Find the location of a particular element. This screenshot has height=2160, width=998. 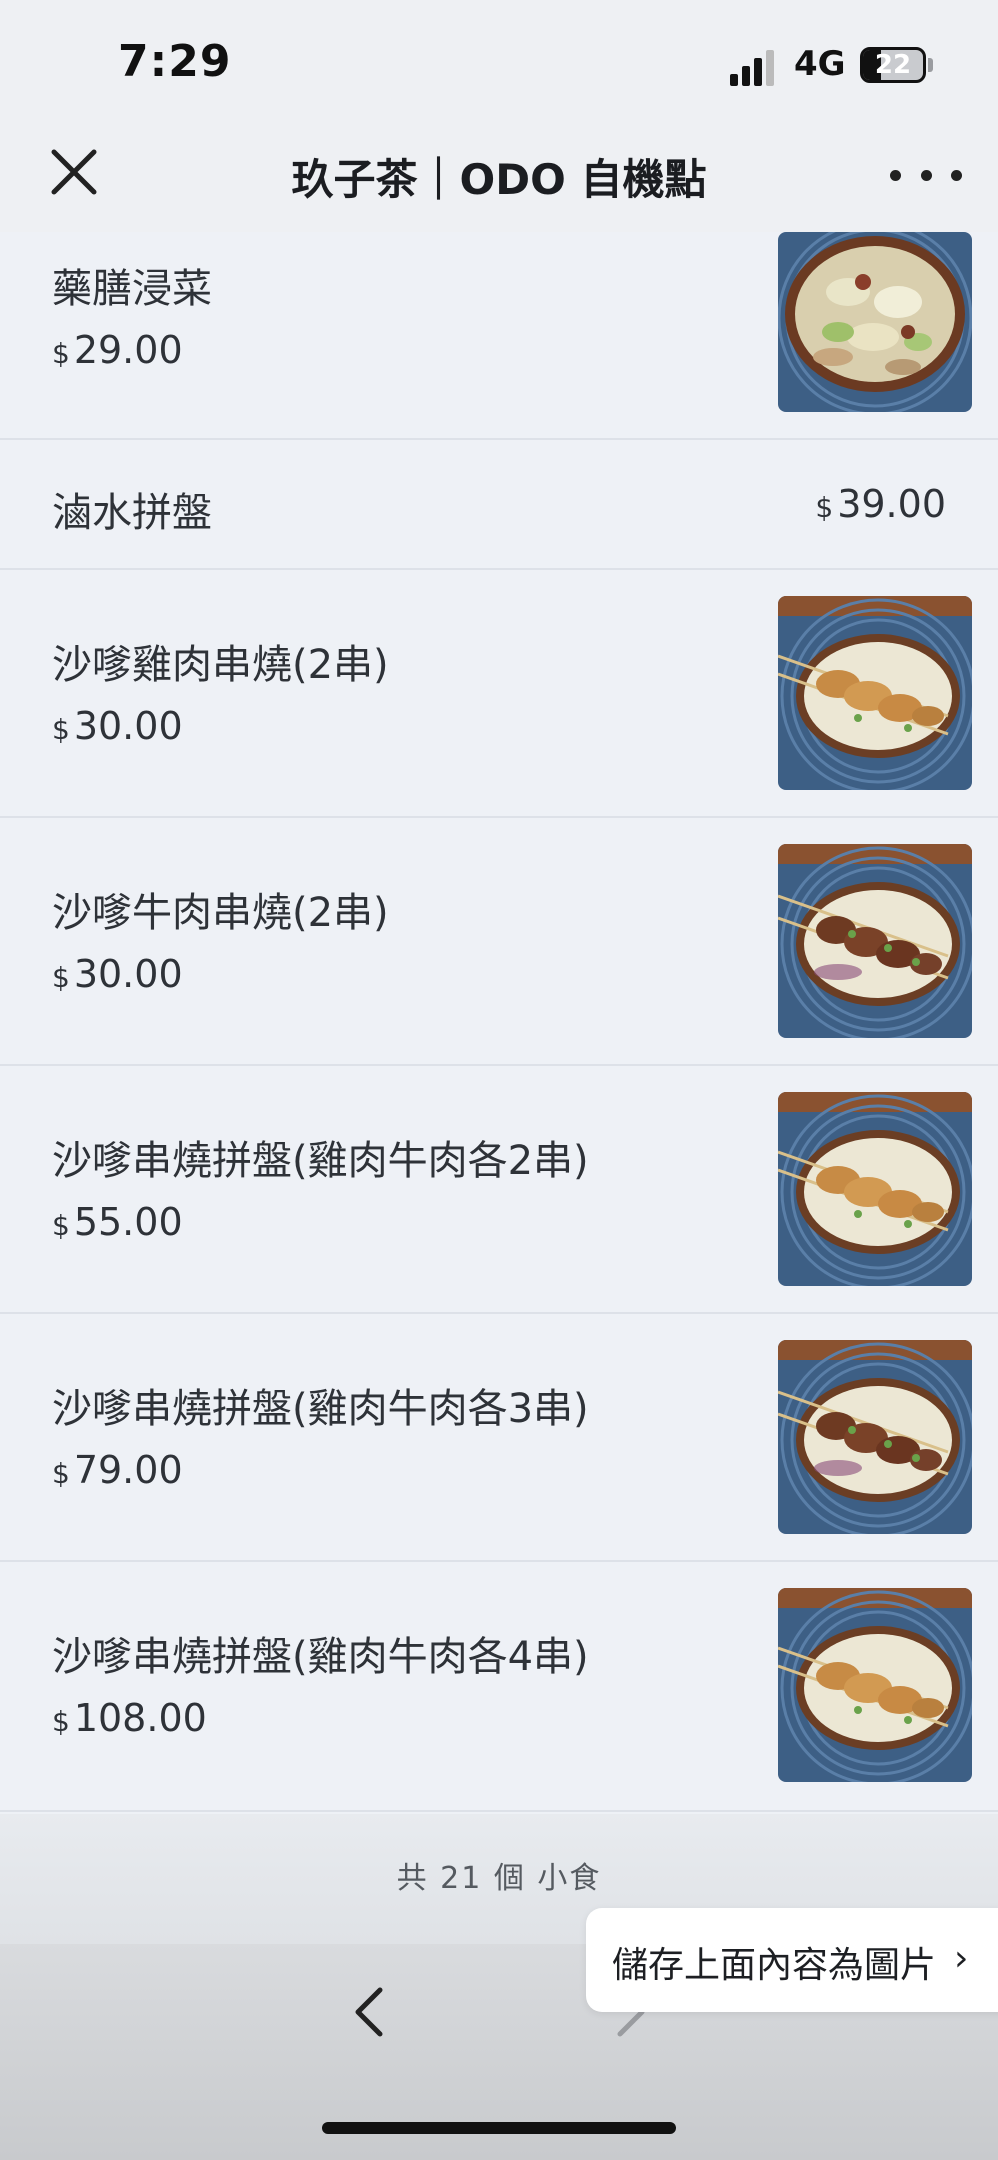

item-name: 沙嗲串燒拼盤(雞肉牛肉各2串) is located at coordinates (320, 1161).